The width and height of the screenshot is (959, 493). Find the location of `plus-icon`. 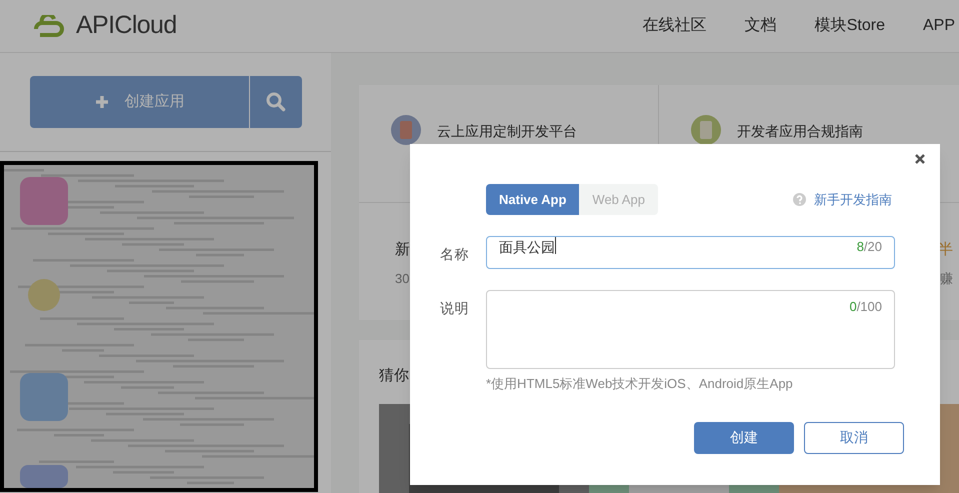

plus-icon is located at coordinates (101, 102).